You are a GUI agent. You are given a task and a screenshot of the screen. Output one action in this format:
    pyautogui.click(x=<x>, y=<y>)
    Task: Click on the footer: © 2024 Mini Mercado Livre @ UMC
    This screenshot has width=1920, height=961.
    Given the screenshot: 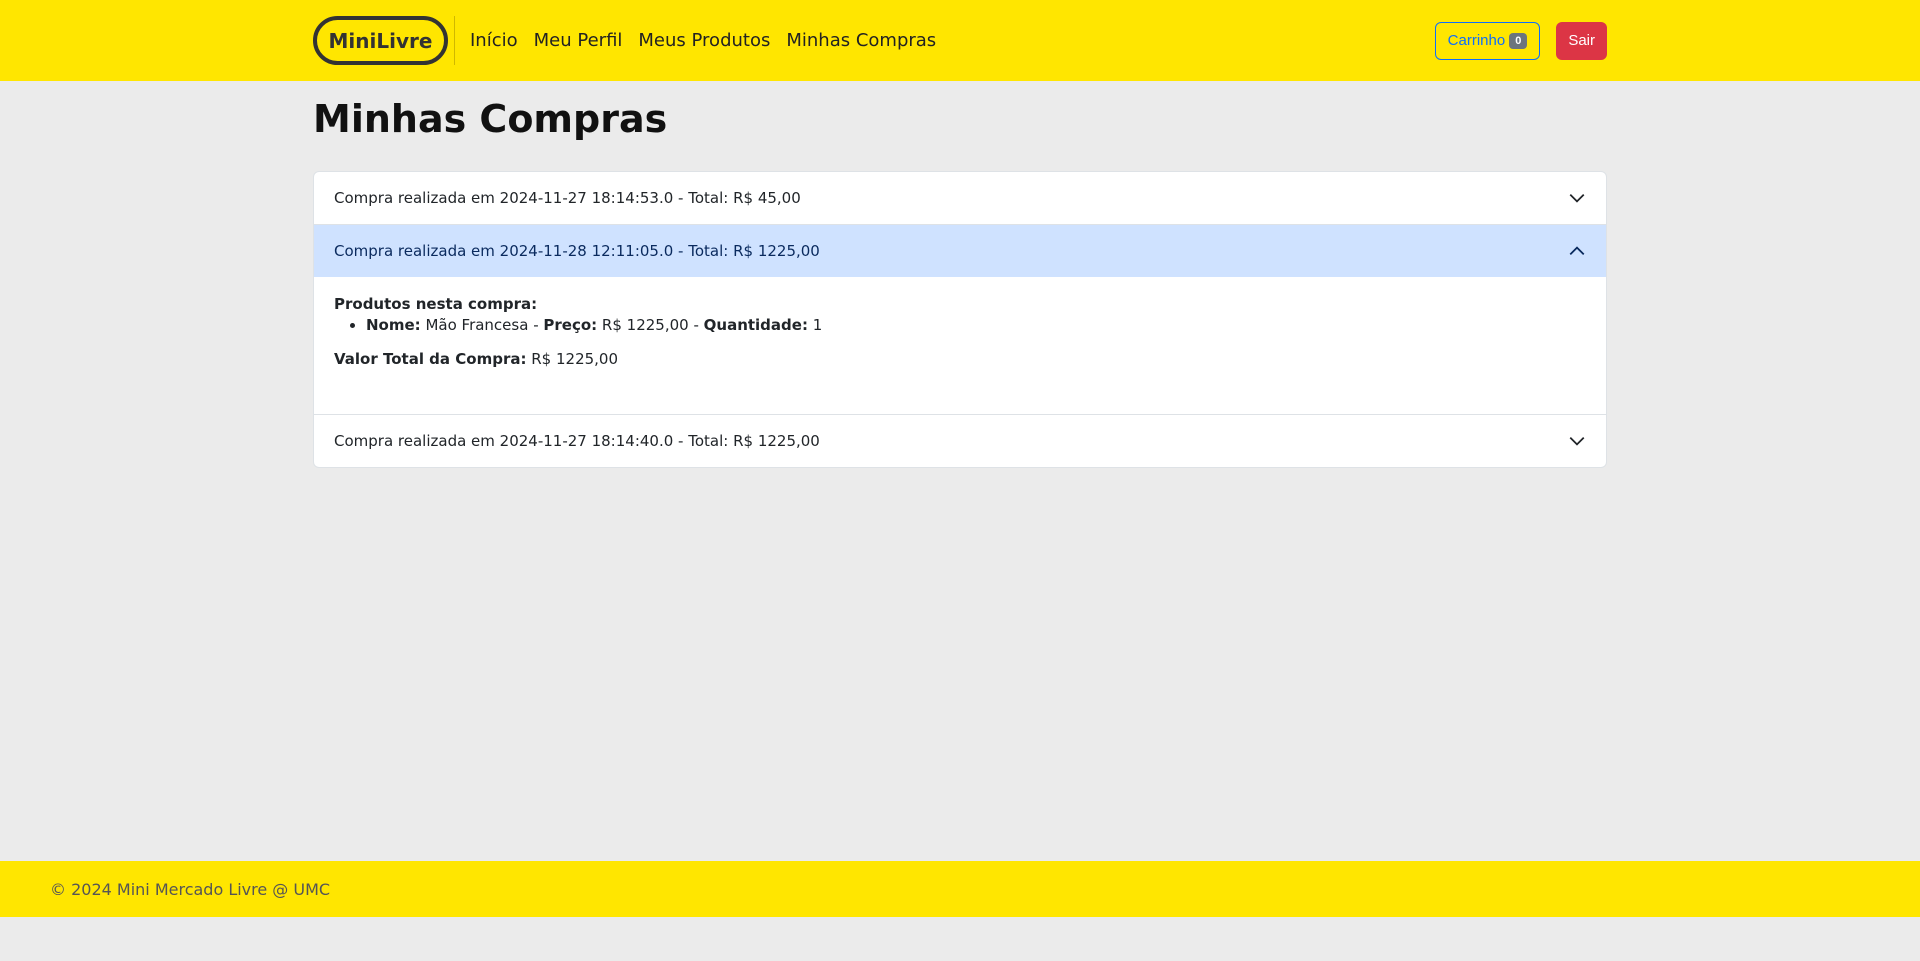 What is the action you would take?
    pyautogui.click(x=960, y=889)
    